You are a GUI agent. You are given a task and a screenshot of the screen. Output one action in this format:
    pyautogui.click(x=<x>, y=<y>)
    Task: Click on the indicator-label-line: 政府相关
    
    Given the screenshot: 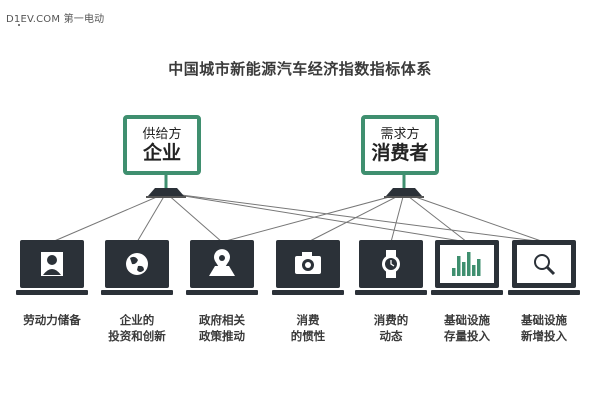 What is the action you would take?
    pyautogui.click(x=222, y=320)
    